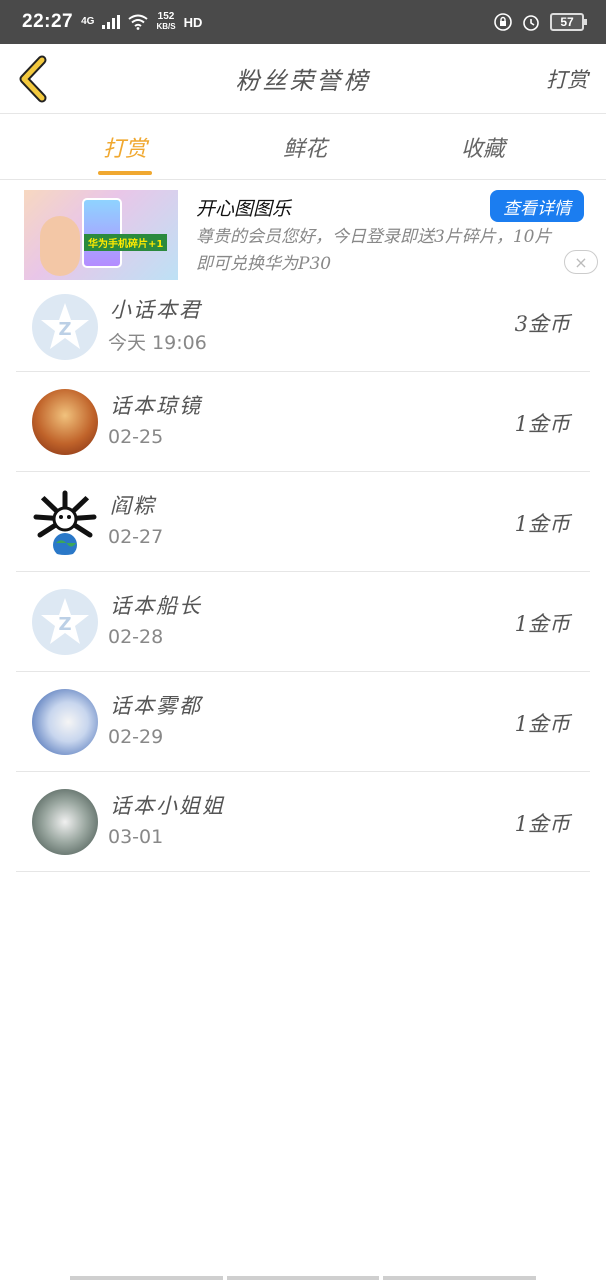  Describe the element at coordinates (303, 327) in the screenshot. I see `list-item: Z 小话本君 今天 19:06 3金币` at that location.